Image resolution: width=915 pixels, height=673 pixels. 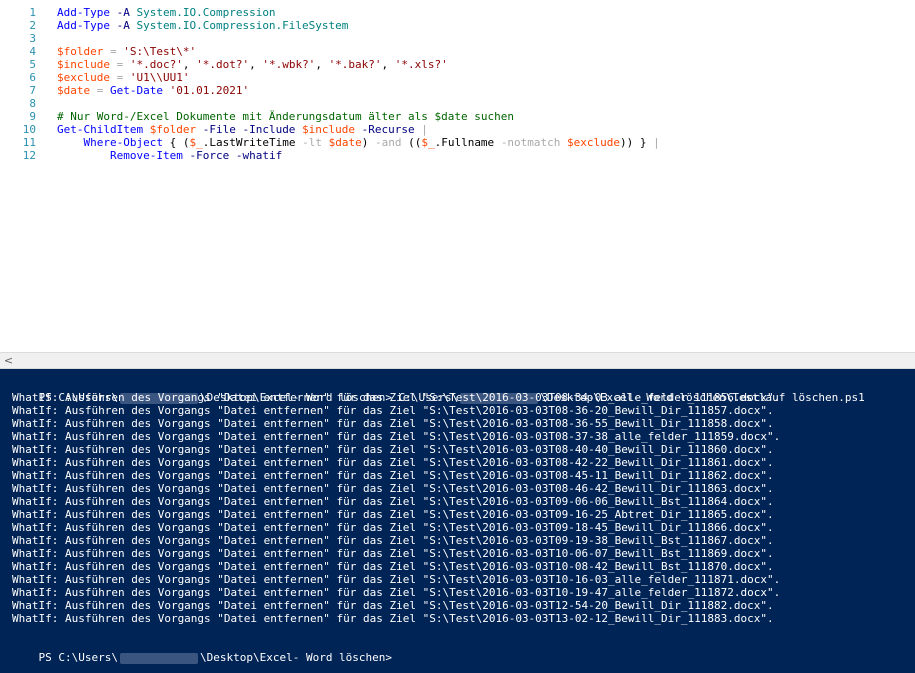 I want to click on line-number: 12, so click(x=29, y=155).